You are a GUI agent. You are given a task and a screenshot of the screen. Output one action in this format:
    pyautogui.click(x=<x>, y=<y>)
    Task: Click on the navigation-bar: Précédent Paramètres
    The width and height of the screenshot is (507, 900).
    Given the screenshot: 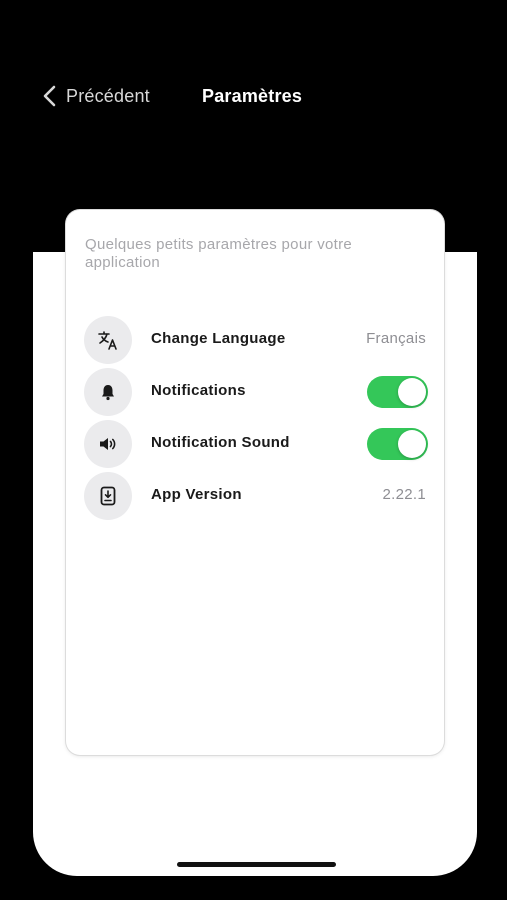 What is the action you would take?
    pyautogui.click(x=253, y=96)
    